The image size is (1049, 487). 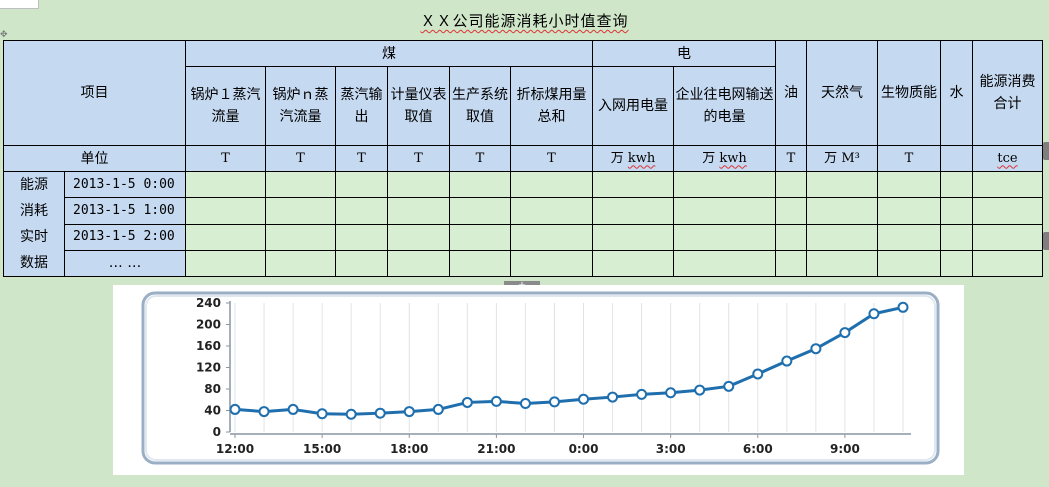 I want to click on x-tick-label: 21:00, so click(x=496, y=449).